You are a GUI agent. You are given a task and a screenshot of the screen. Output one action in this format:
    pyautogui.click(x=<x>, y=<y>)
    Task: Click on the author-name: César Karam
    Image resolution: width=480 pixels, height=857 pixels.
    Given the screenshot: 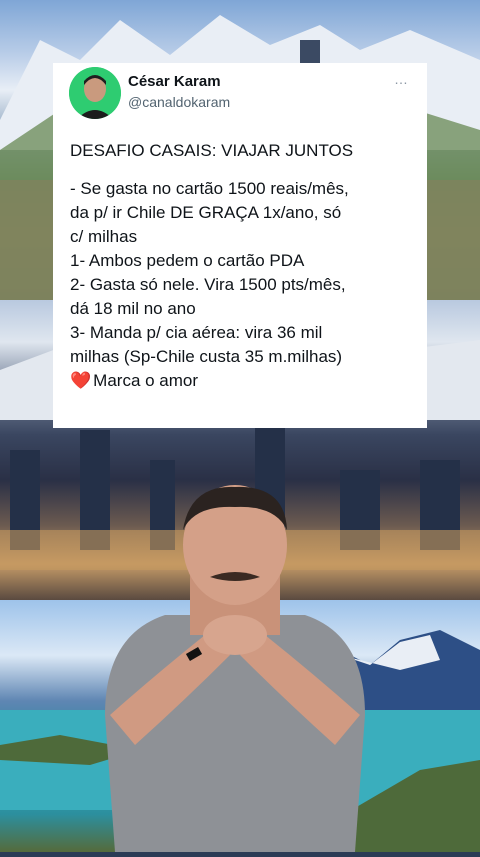 What is the action you would take?
    pyautogui.click(x=174, y=81)
    